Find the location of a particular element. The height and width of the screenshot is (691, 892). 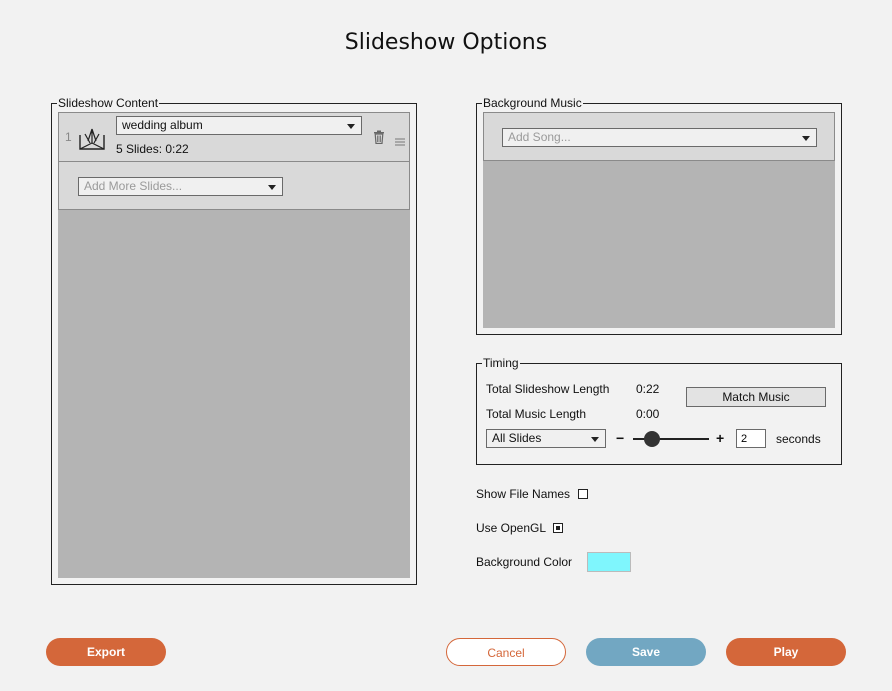

show-file-names-checkbox is located at coordinates (583, 494).